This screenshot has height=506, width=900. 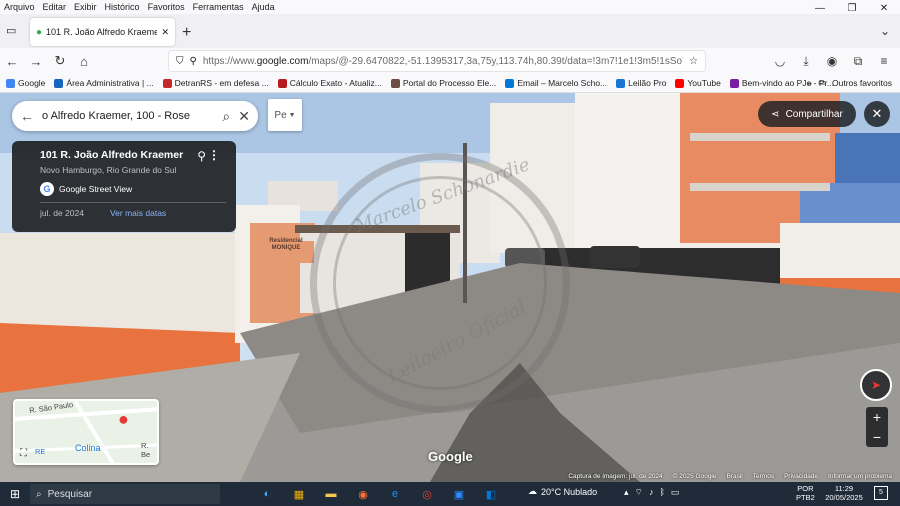 What do you see at coordinates (805, 493) in the screenshot?
I see `language-indicator: POR PTB2` at bounding box center [805, 493].